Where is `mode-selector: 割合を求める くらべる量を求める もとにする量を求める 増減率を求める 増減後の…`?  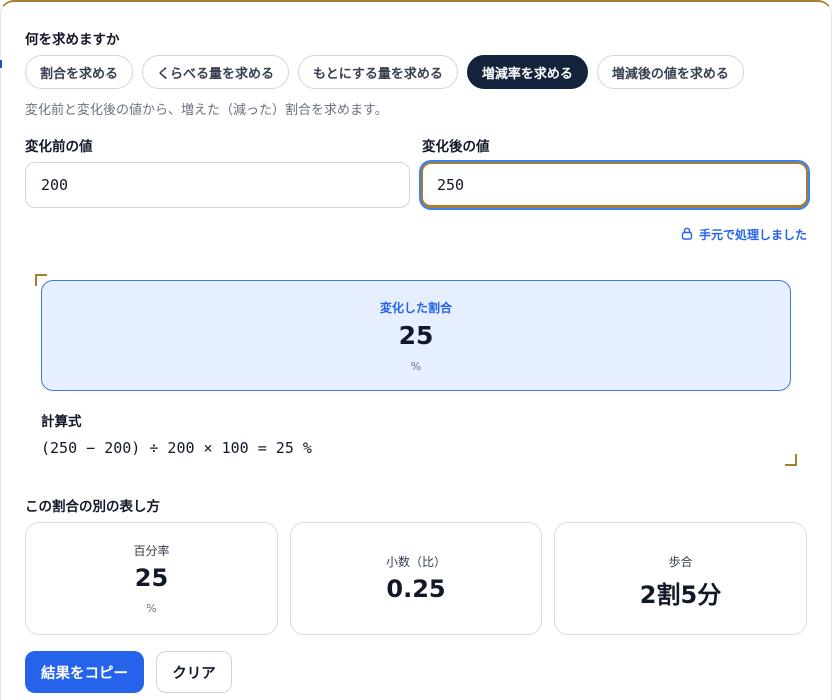 mode-selector: 割合を求める くらべる量を求める もとにする量を求める 増減率を求める 増減後の… is located at coordinates (384, 72).